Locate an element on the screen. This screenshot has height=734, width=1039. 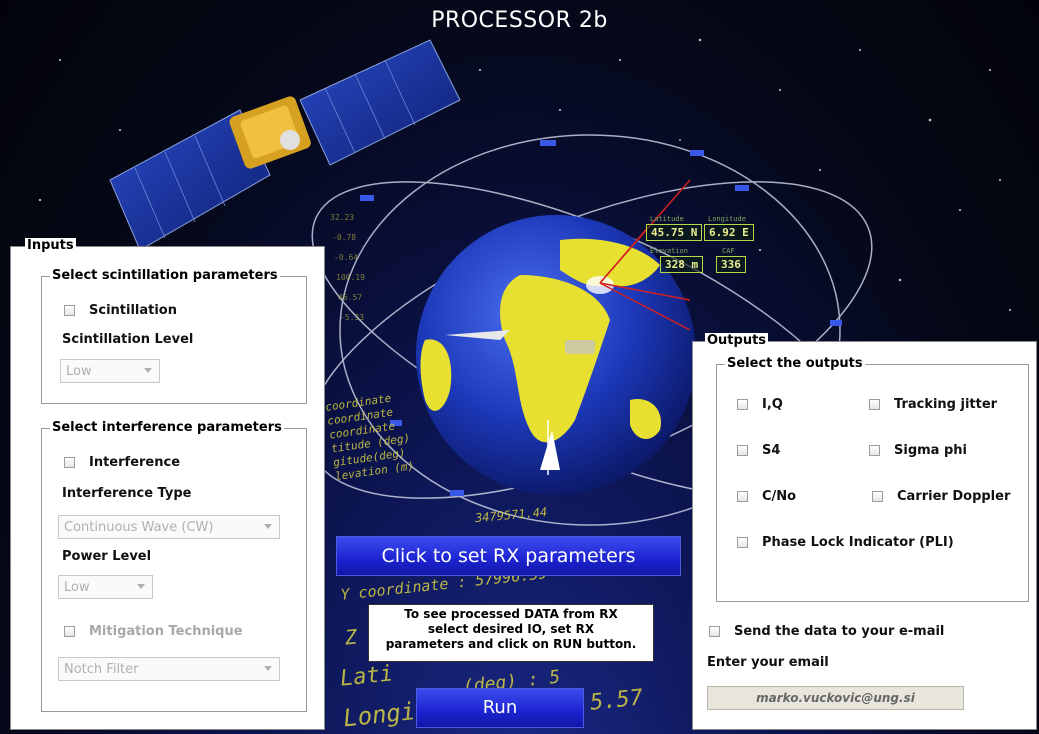
interference-group-legend: Select interference parameters is located at coordinates (167, 427).